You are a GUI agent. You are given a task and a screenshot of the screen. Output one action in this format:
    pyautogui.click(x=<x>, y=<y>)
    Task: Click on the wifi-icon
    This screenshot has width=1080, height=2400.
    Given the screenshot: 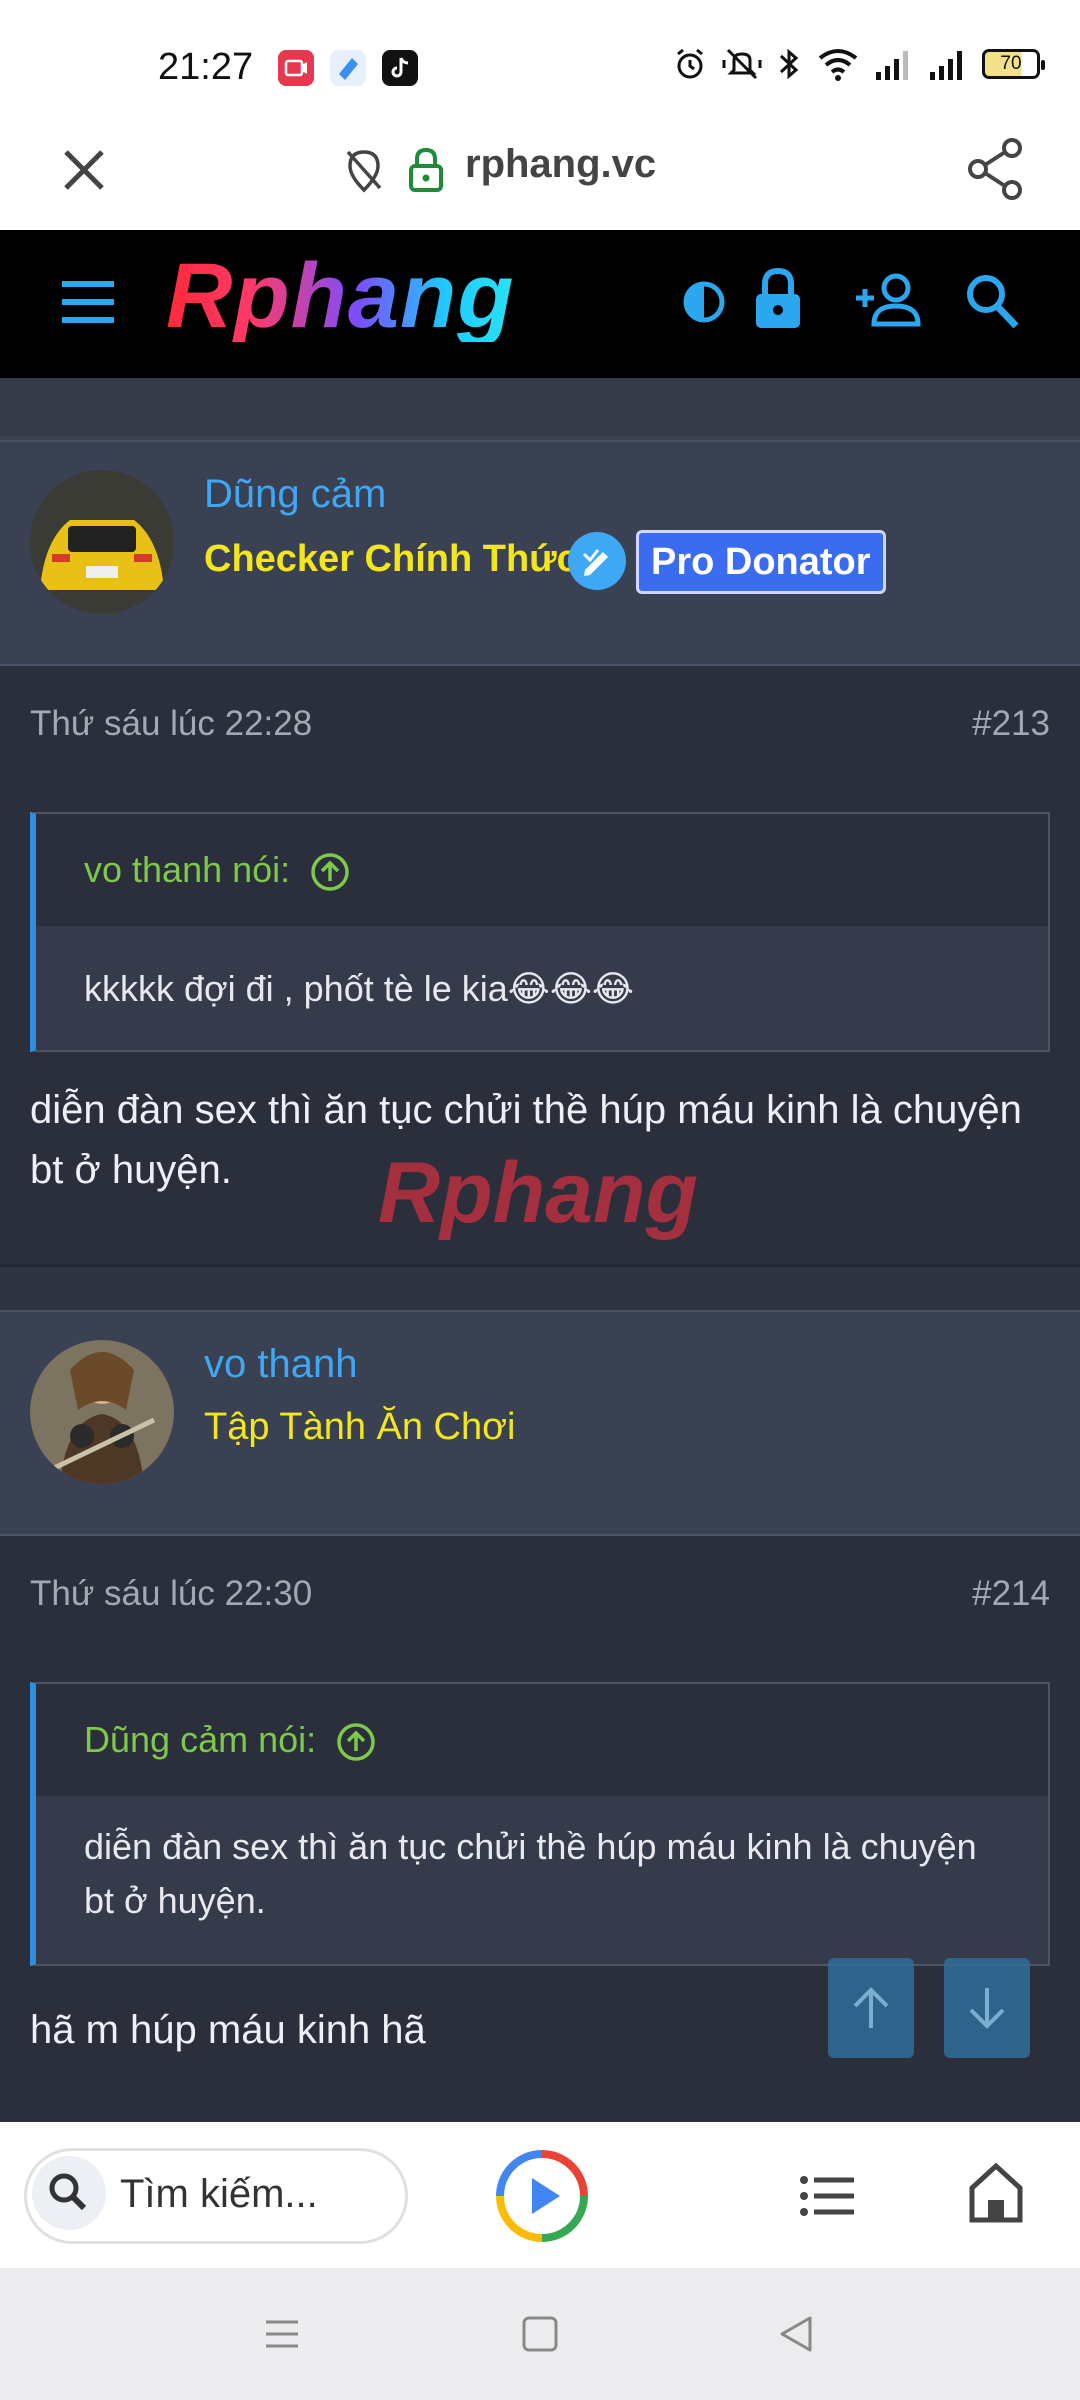 What is the action you would take?
    pyautogui.click(x=838, y=65)
    